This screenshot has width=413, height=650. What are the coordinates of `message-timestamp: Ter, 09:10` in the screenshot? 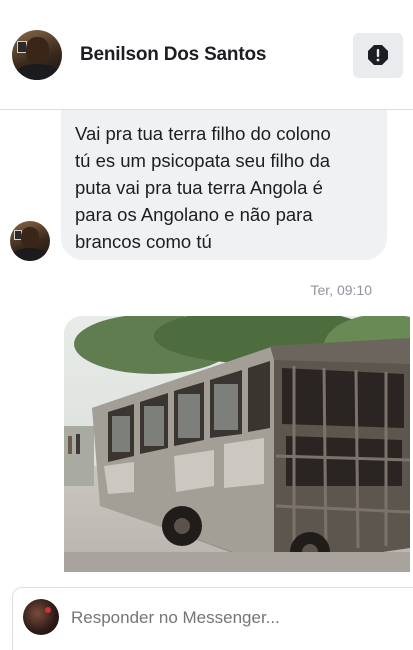 It's located at (341, 290).